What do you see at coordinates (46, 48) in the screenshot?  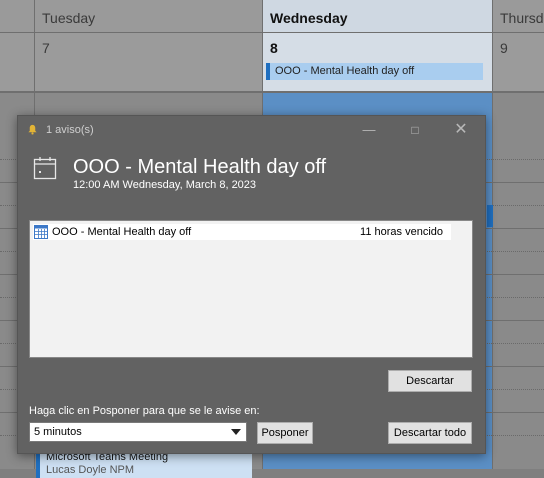 I see `day-number: 7` at bounding box center [46, 48].